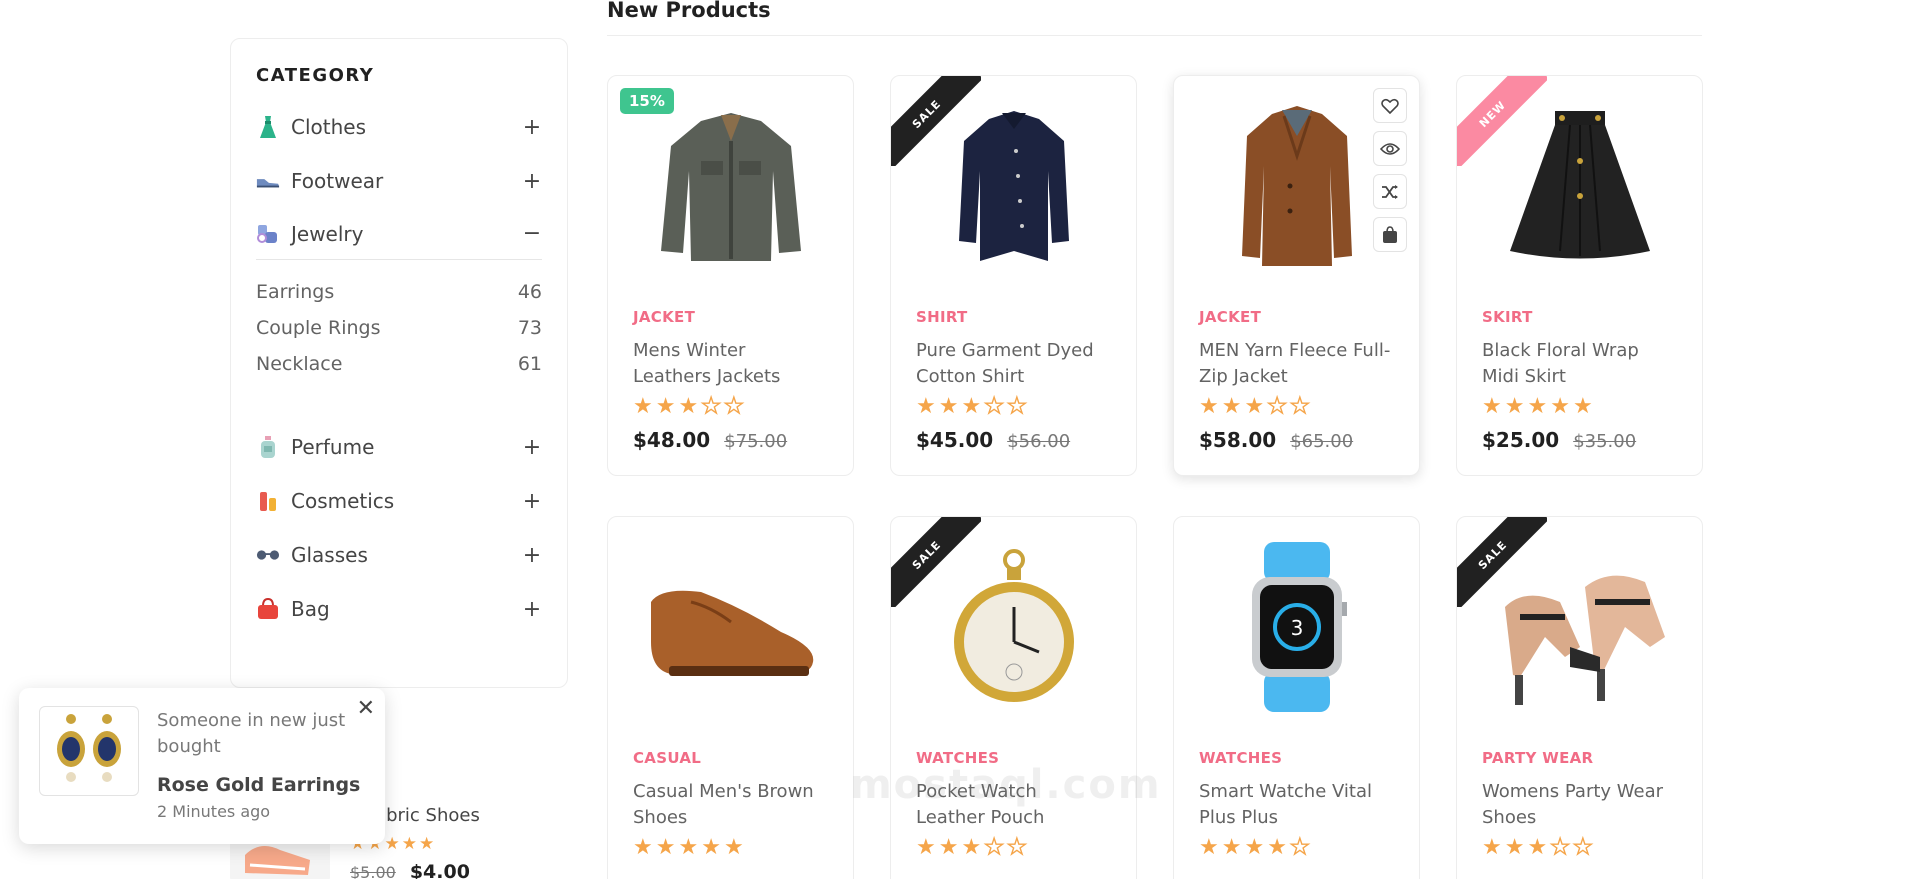  I want to click on sidebar-title: CATEGORY, so click(315, 75).